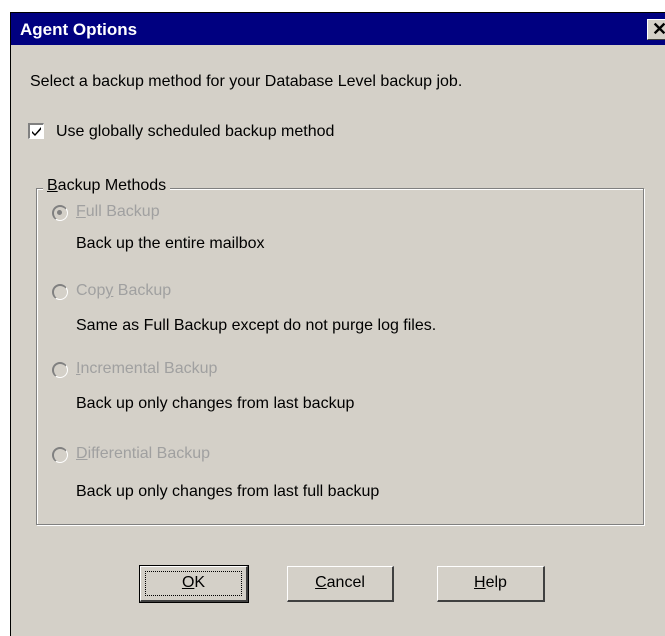 The width and height of the screenshot is (665, 636). I want to click on copy-backup-radio, so click(60, 292).